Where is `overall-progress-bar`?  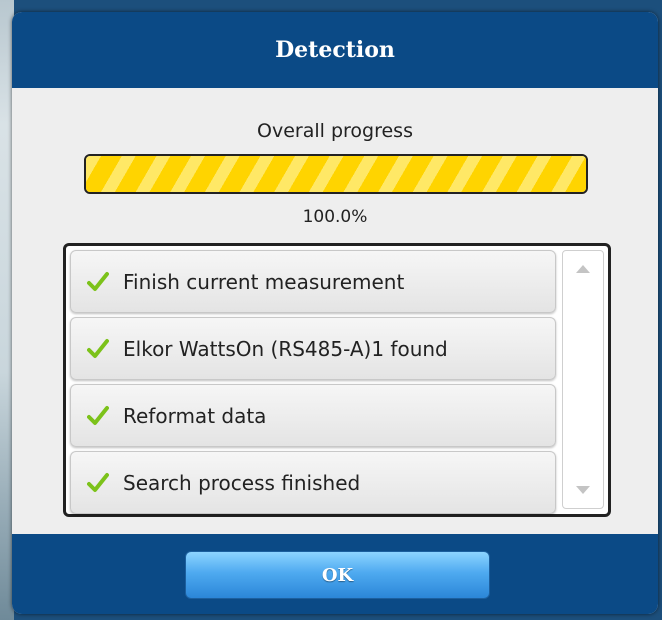
overall-progress-bar is located at coordinates (336, 174).